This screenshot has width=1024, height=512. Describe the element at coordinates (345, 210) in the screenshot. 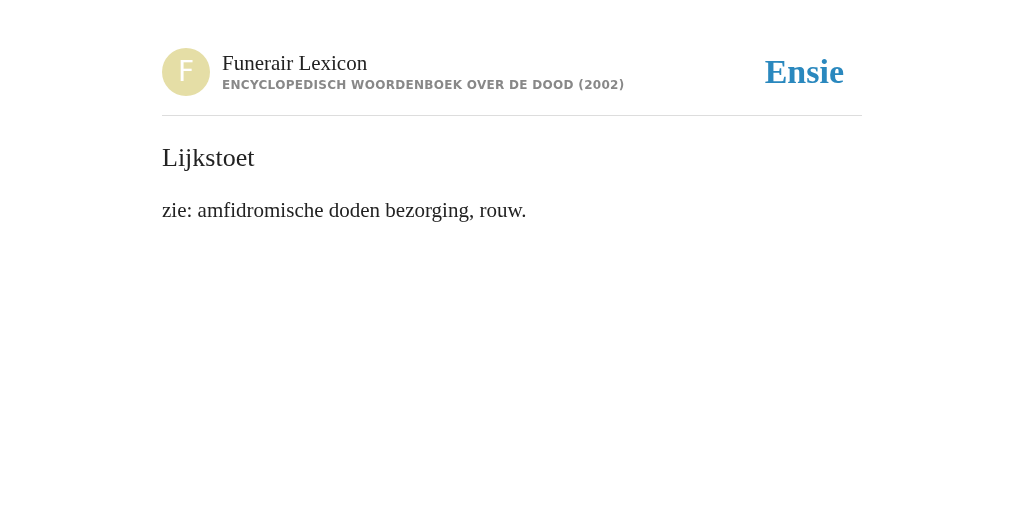

I see `entry-text: zie: amfidromische doden bezorging, rouw.` at that location.